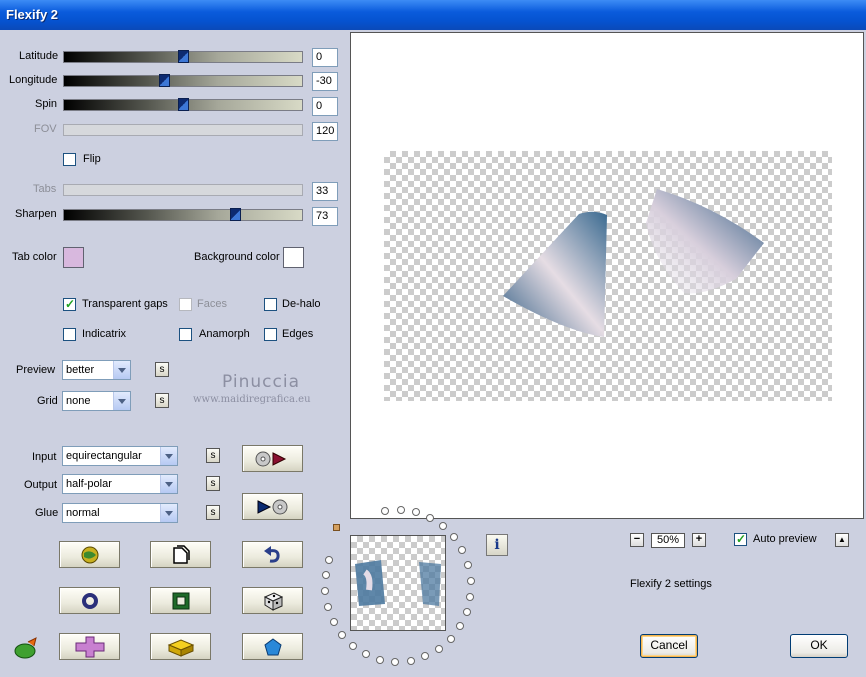 This screenshot has width=866, height=677. What do you see at coordinates (325, 106) in the screenshot?
I see `spin-value: 0` at bounding box center [325, 106].